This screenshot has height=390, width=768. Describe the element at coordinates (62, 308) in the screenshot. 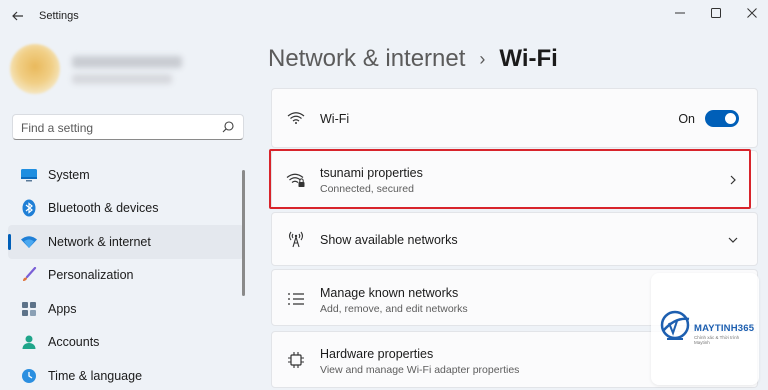

I see `sidebar-item-label: Apps` at that location.